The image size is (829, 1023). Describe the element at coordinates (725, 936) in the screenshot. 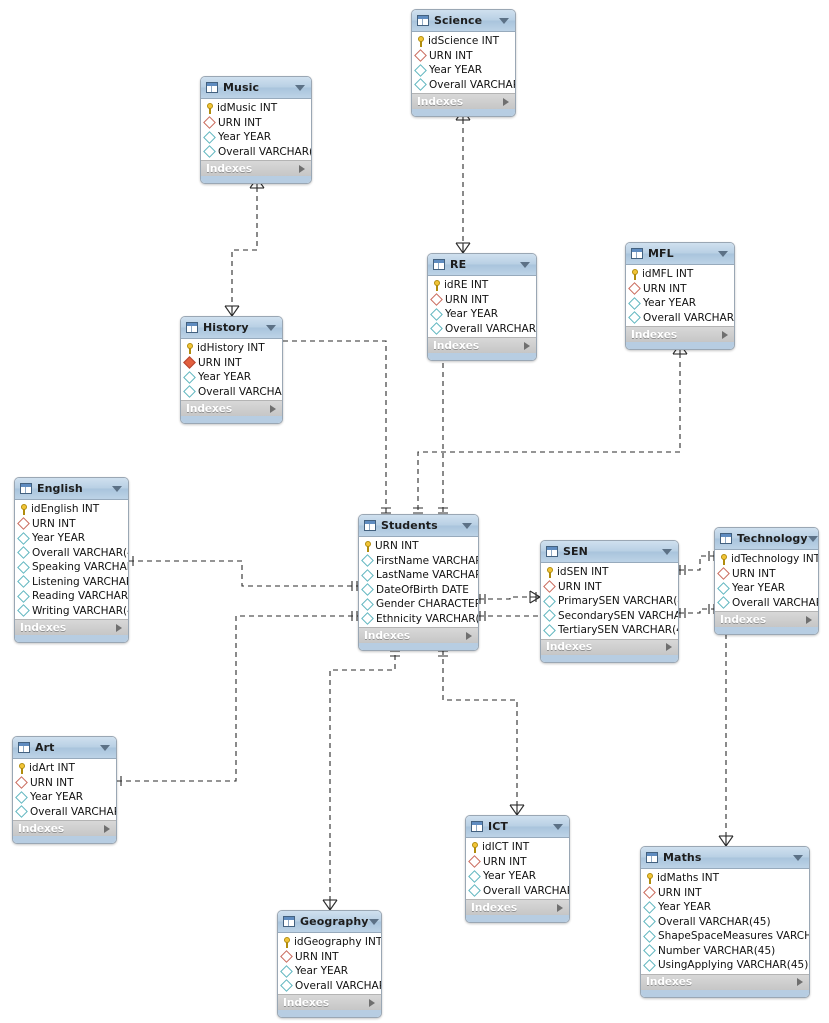

I see `column-row: ShapeSpaceMeasures VARCHAR(45)` at that location.